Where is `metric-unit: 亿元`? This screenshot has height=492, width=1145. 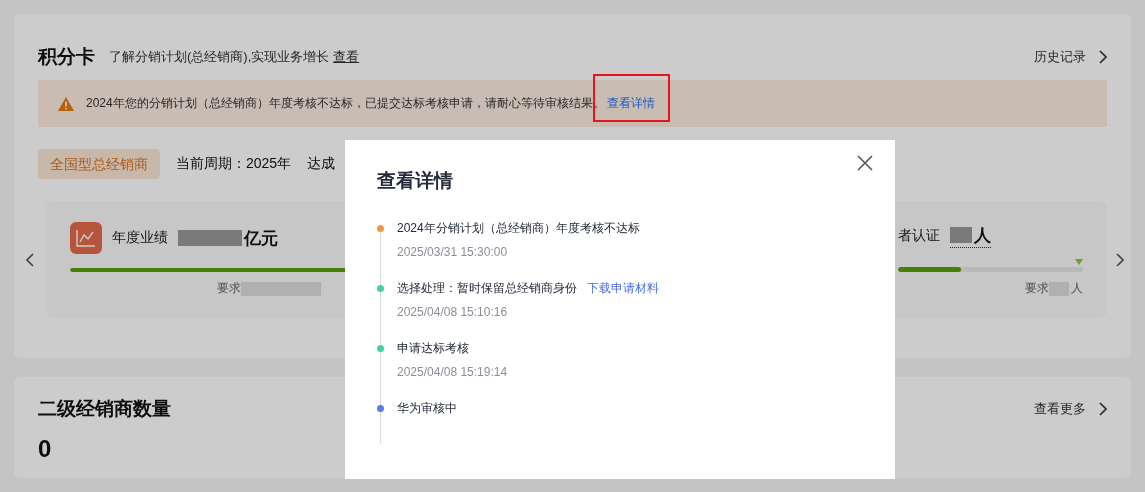
metric-unit: 亿元 is located at coordinates (261, 238).